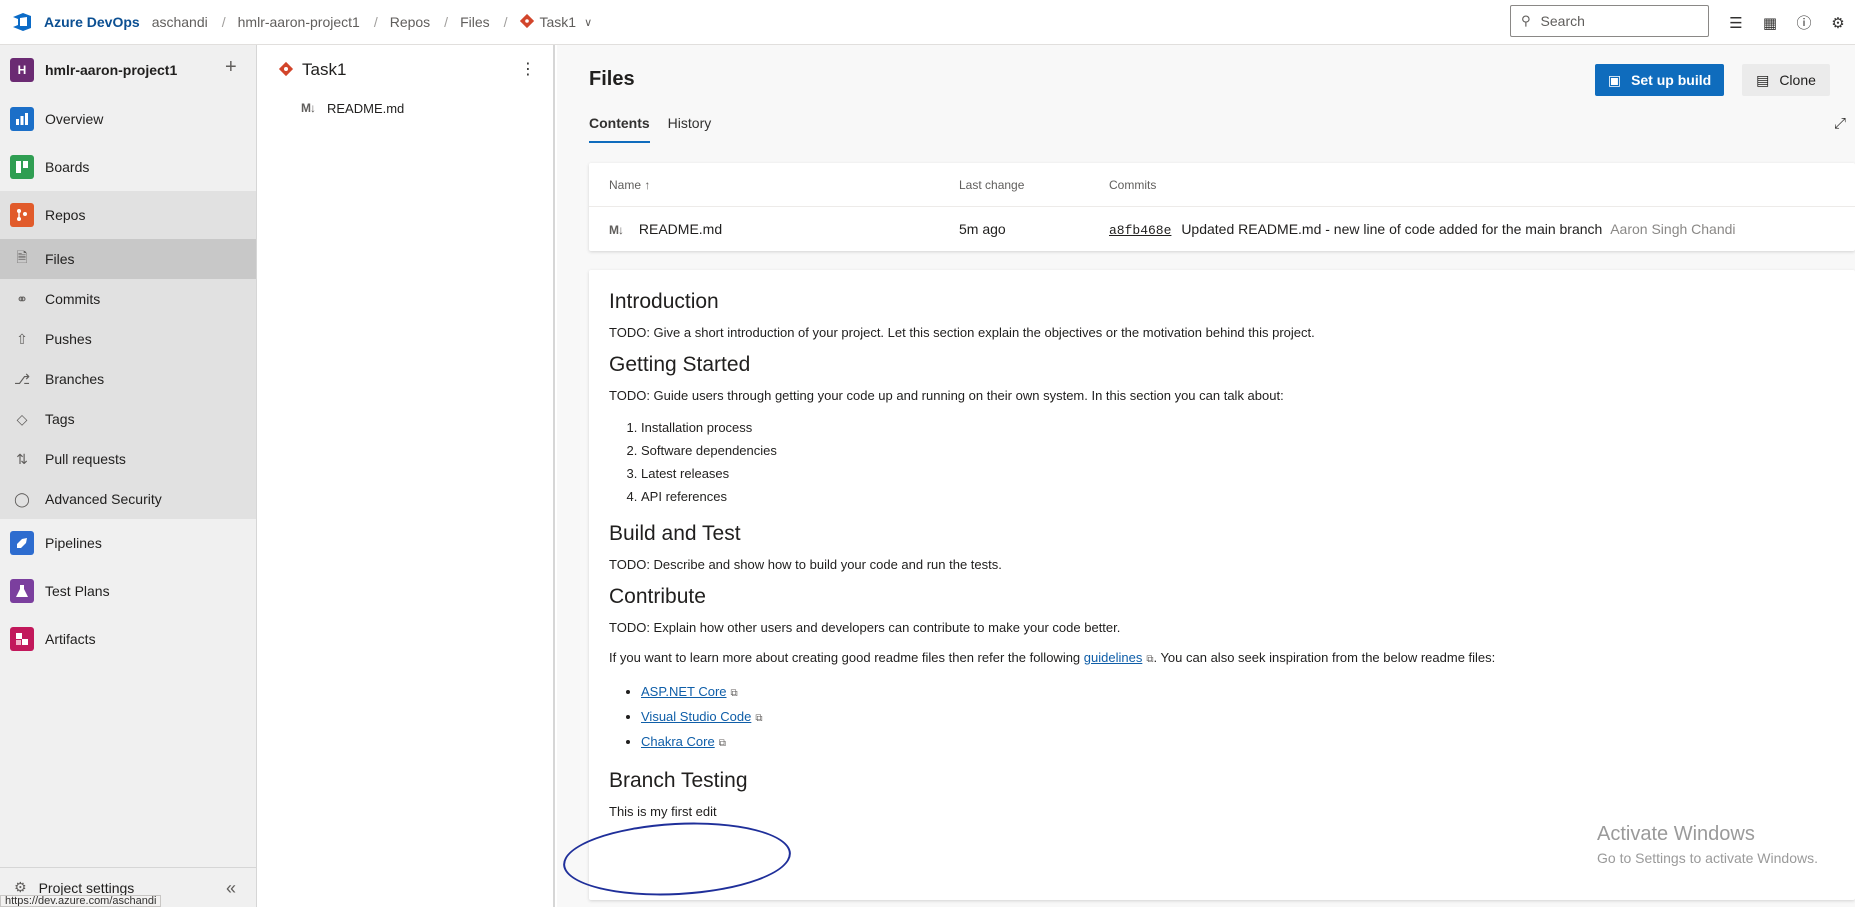 This screenshot has height=907, width=1855. Describe the element at coordinates (1133, 184) in the screenshot. I see `column-header-commits: Commits` at that location.